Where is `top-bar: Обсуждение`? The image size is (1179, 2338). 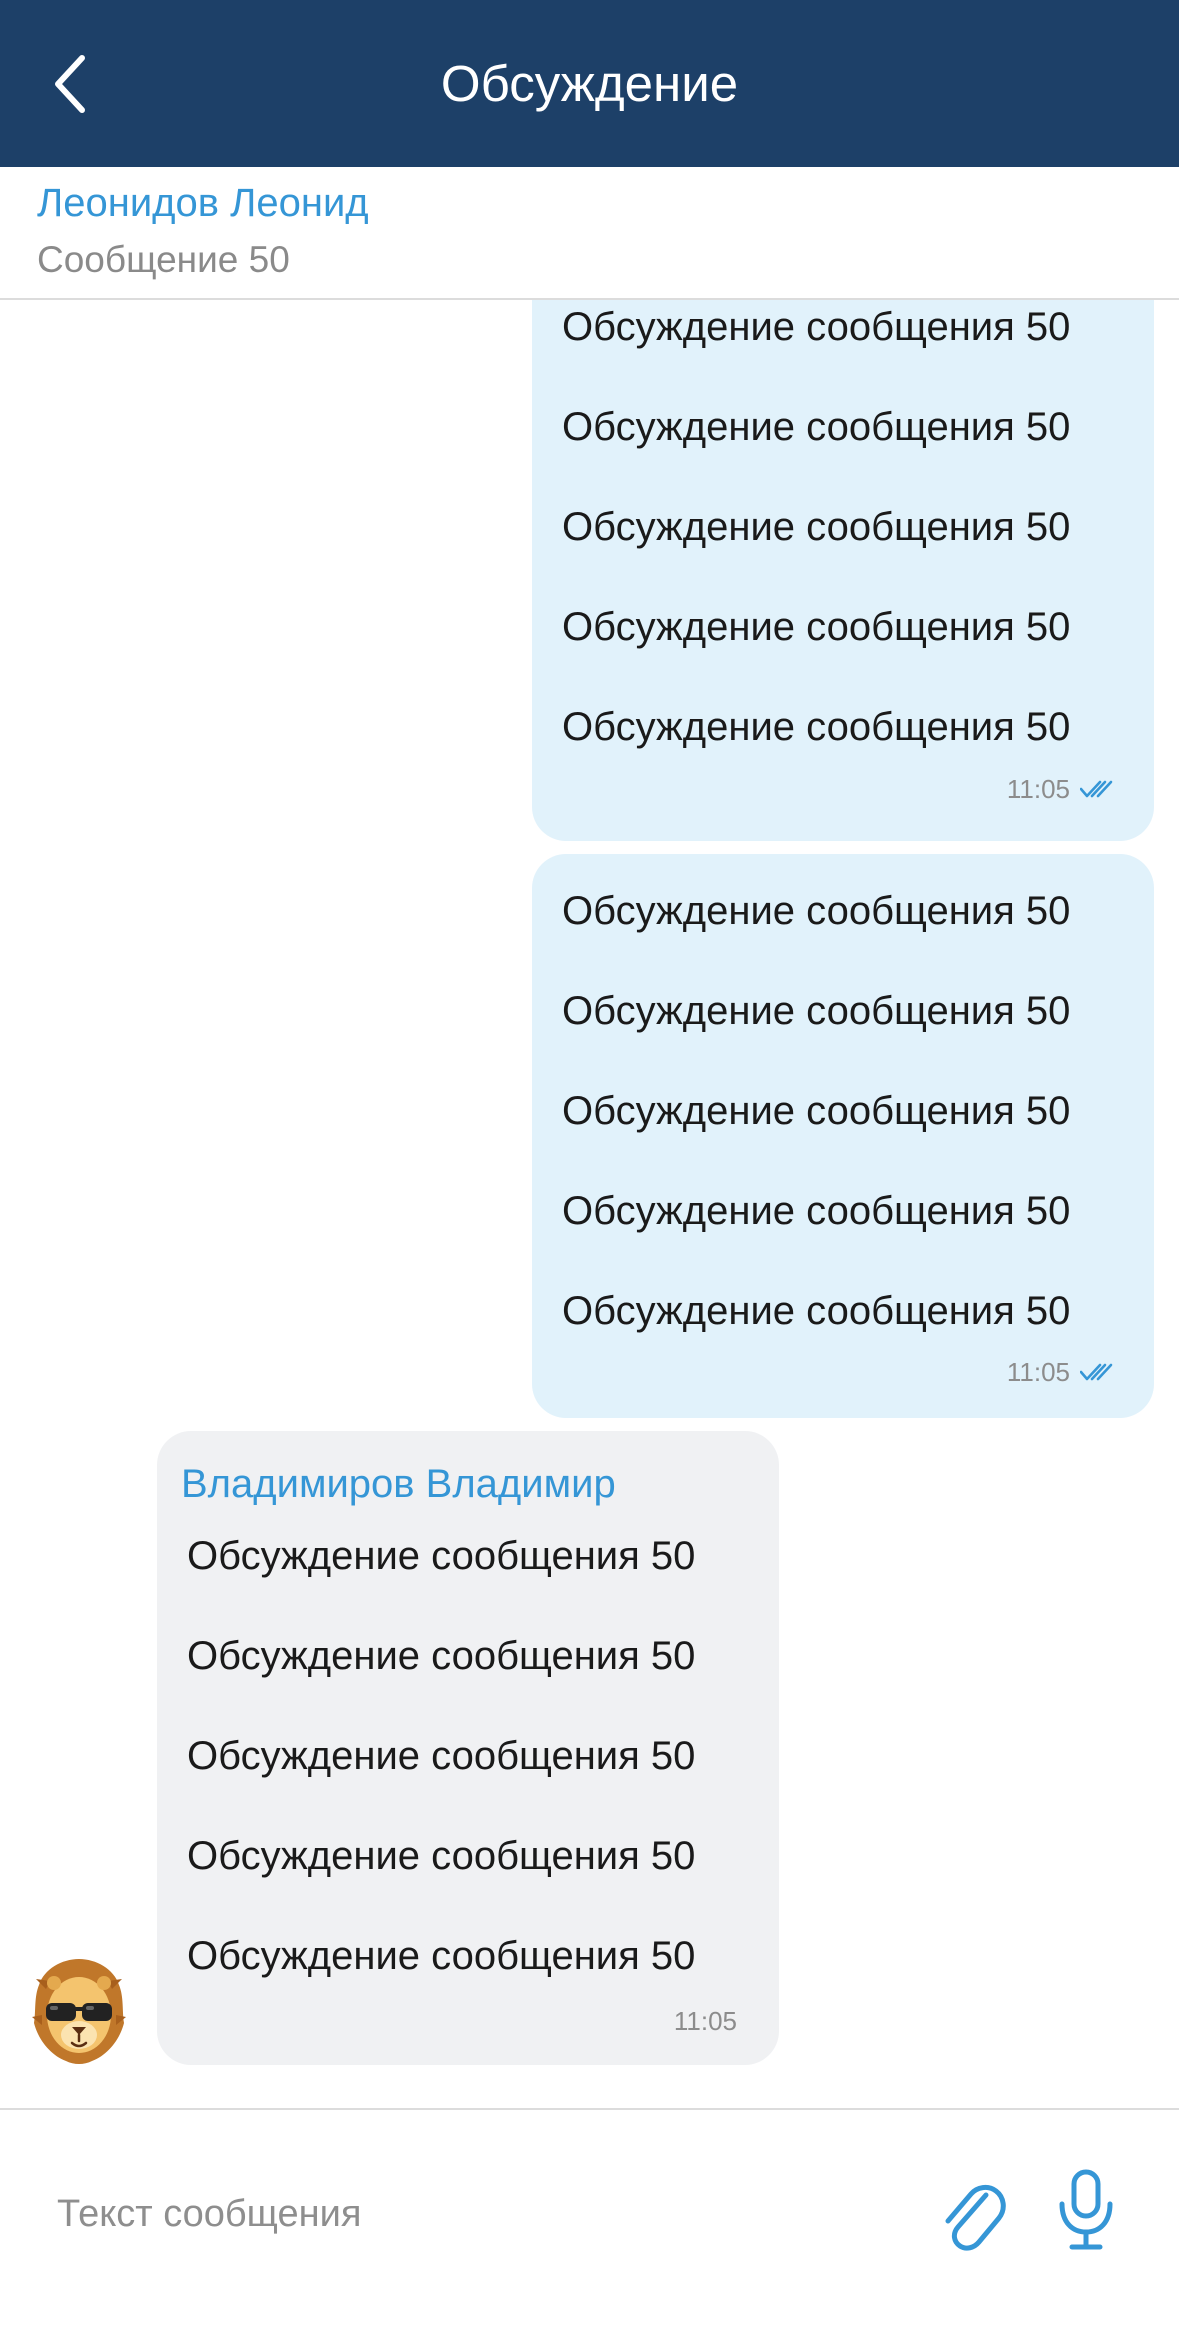
top-bar: Обсуждение is located at coordinates (589, 83).